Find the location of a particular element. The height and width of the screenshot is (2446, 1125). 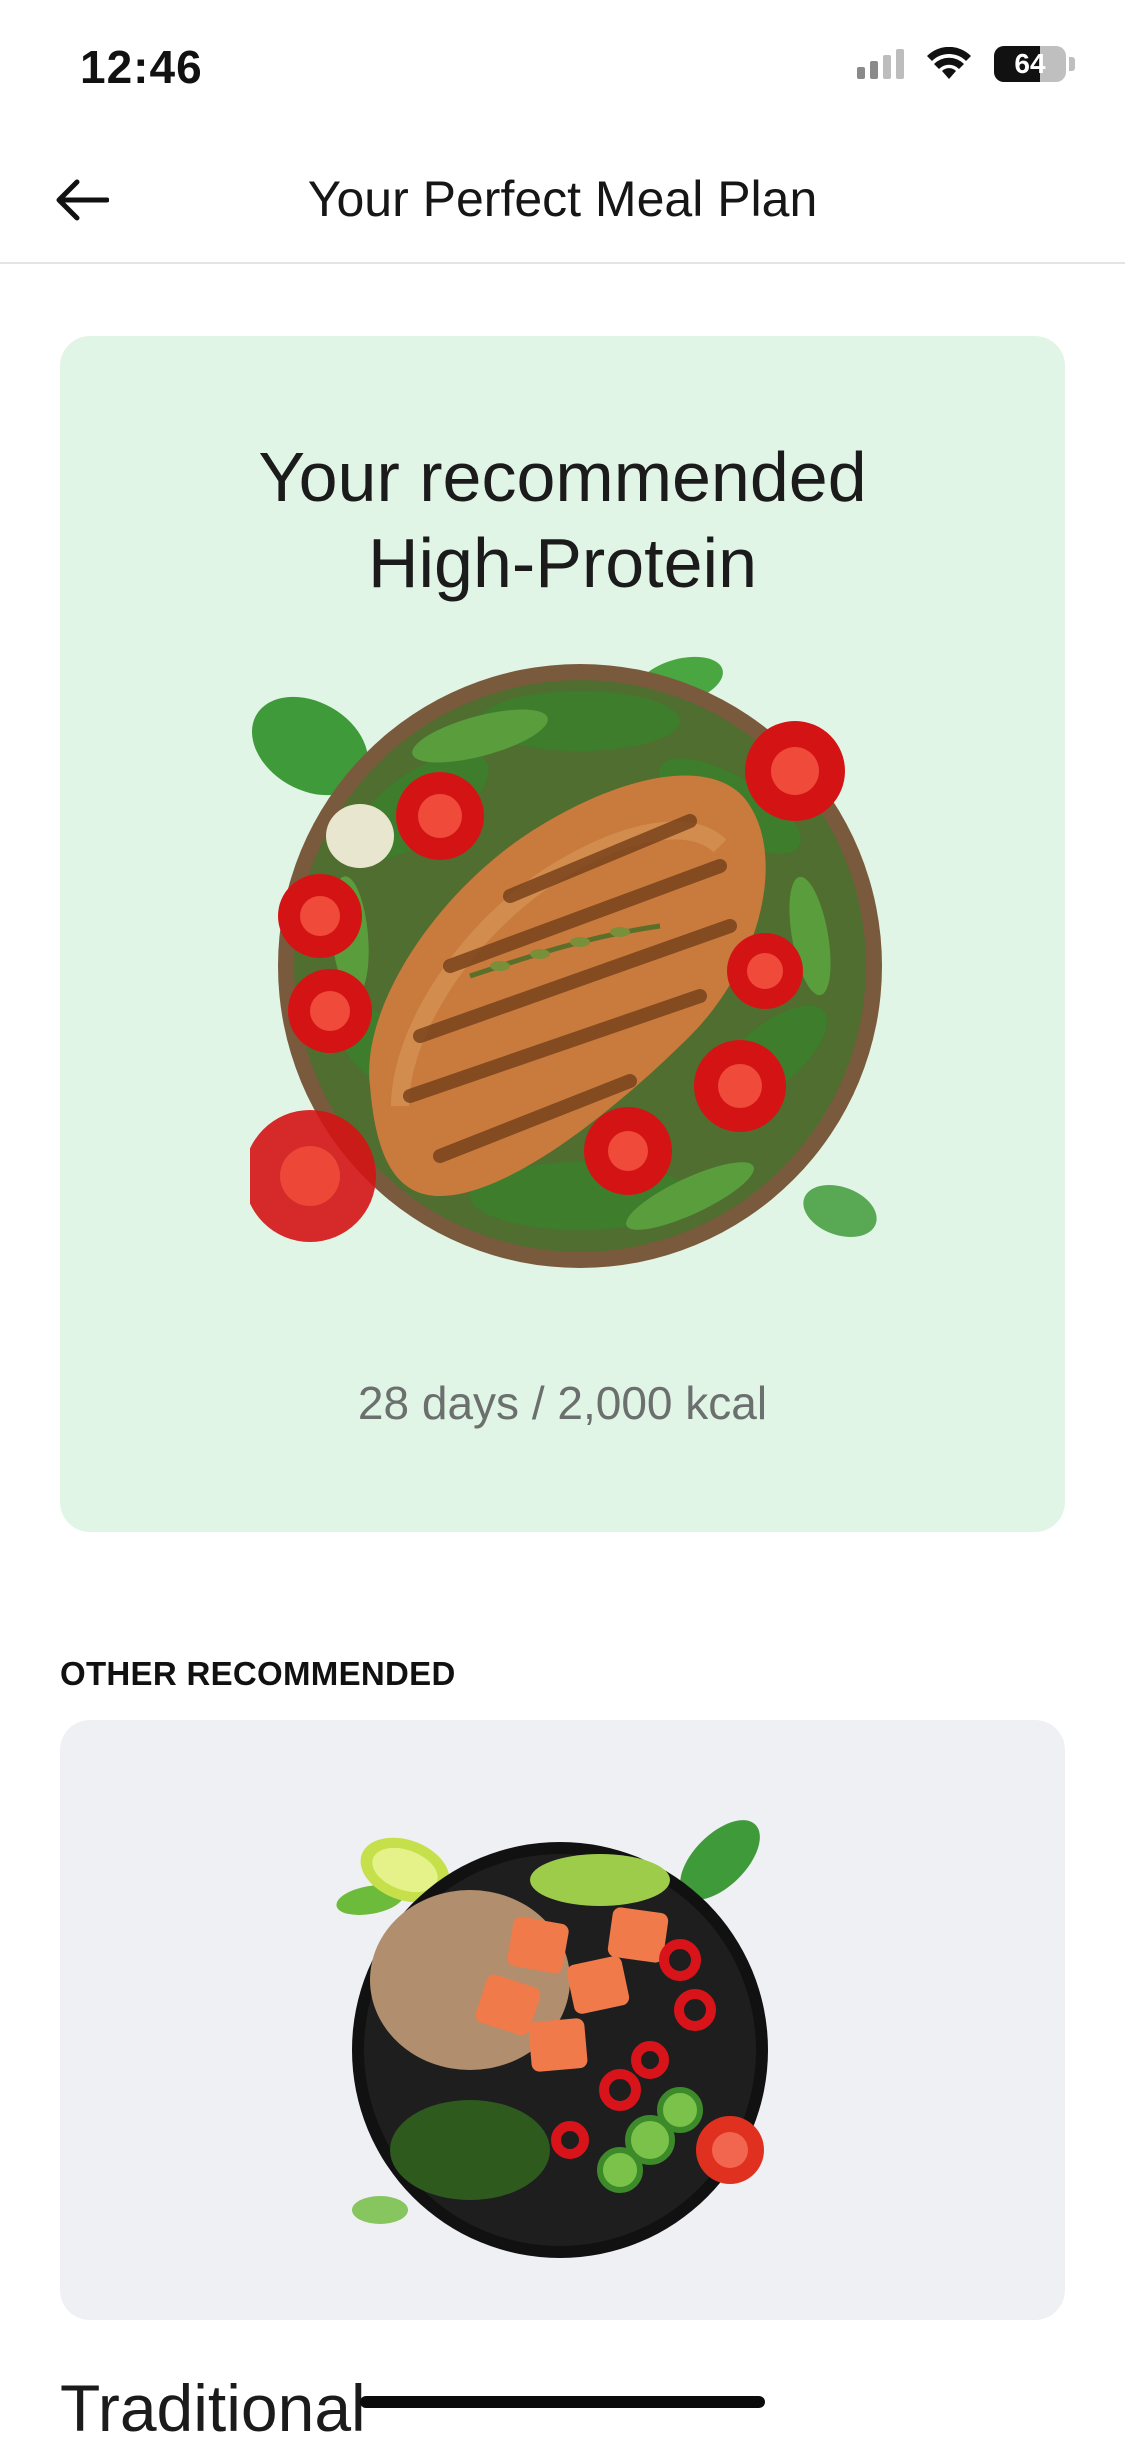

cellular-signal-icon is located at coordinates (880, 64).